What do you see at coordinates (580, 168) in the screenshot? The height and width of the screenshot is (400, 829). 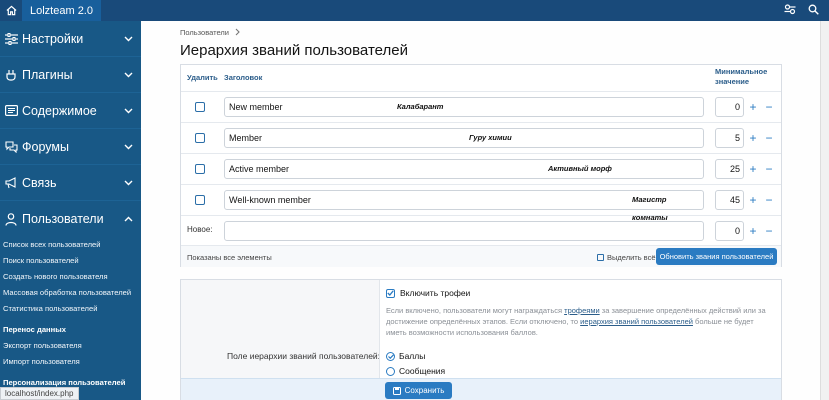 I see `rank-style-label: Активный морф` at bounding box center [580, 168].